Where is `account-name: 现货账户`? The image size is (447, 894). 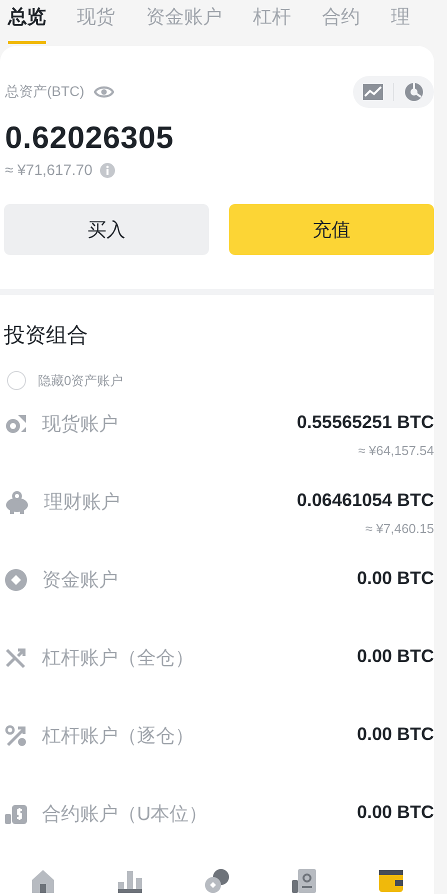
account-name: 现货账户 is located at coordinates (80, 425).